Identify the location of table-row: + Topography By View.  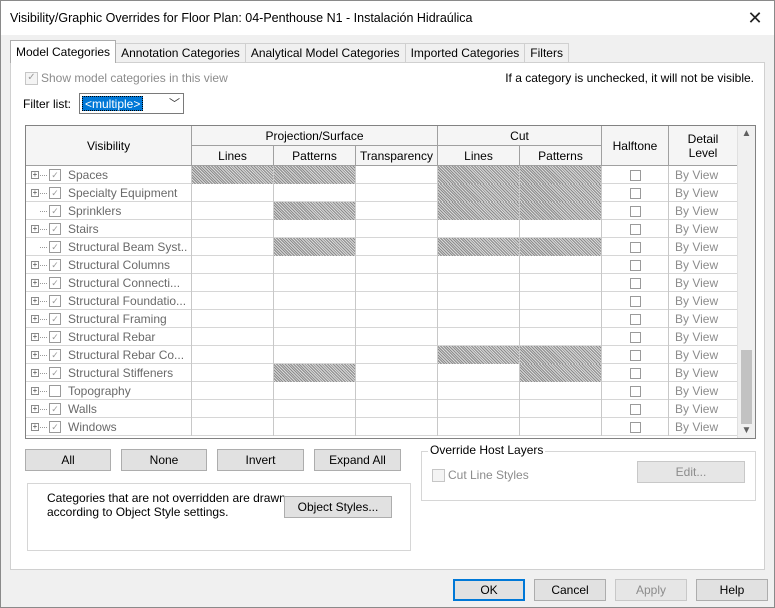
(382, 391).